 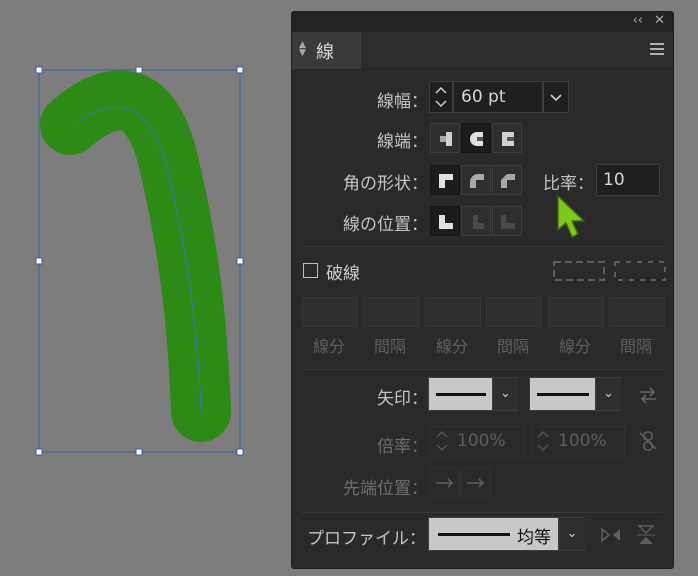 What do you see at coordinates (385, 489) in the screenshot?
I see `arrow-align-label: 先端位置：` at bounding box center [385, 489].